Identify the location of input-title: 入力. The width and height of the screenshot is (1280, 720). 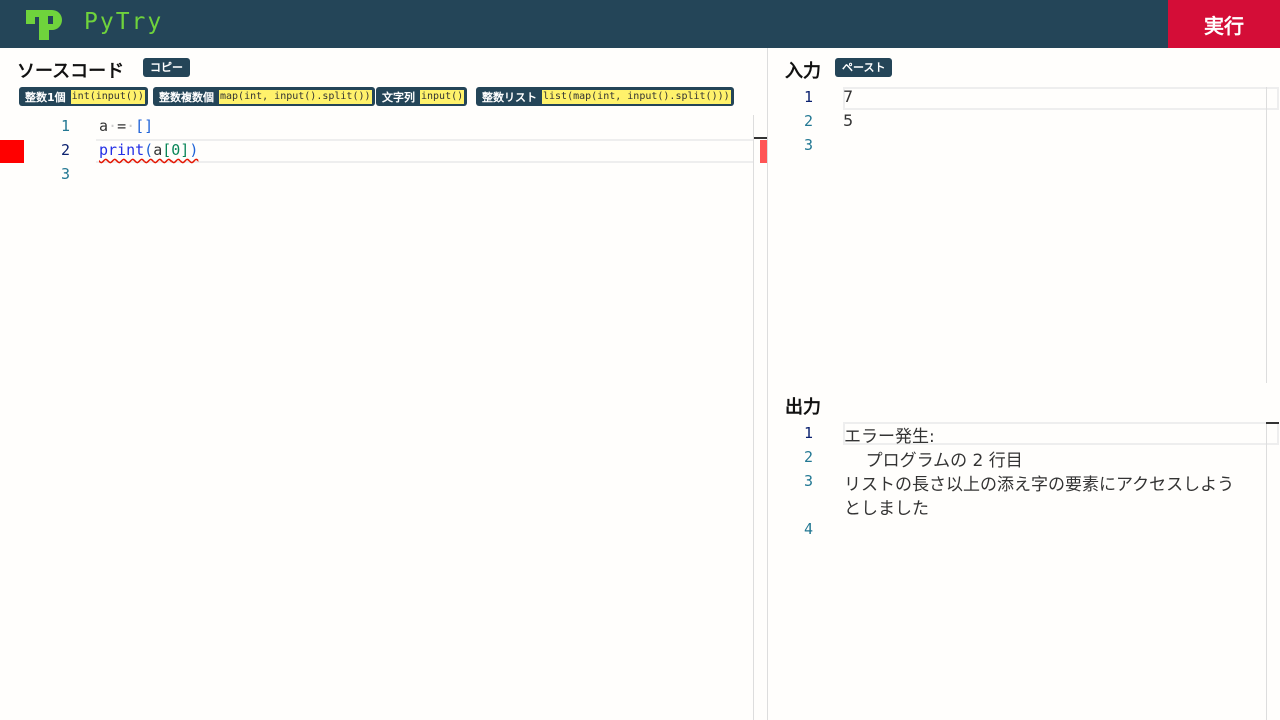
(803, 71).